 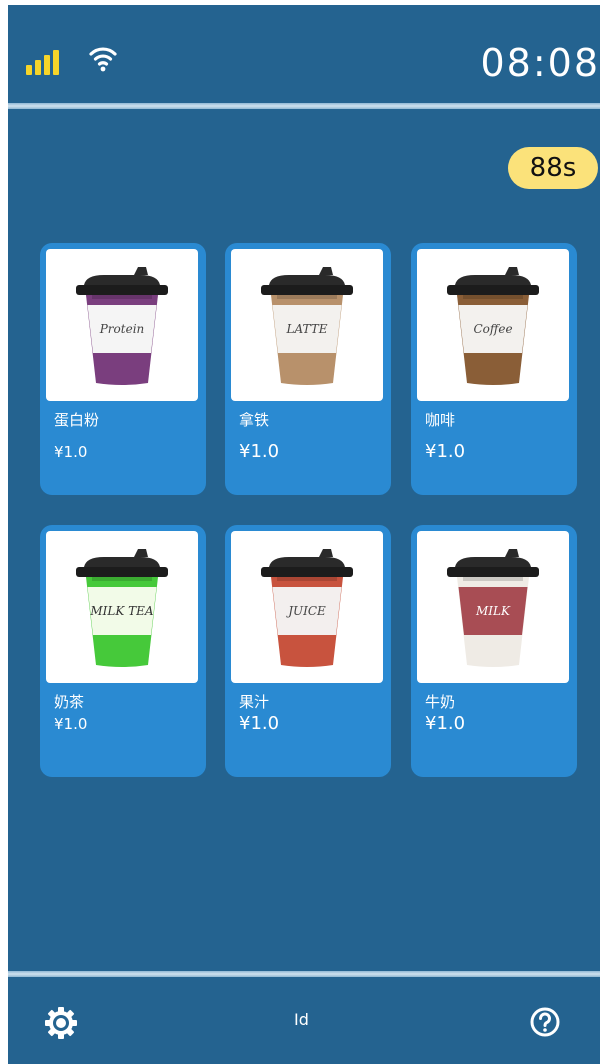 I want to click on product-cup-image: MILK, so click(x=493, y=607).